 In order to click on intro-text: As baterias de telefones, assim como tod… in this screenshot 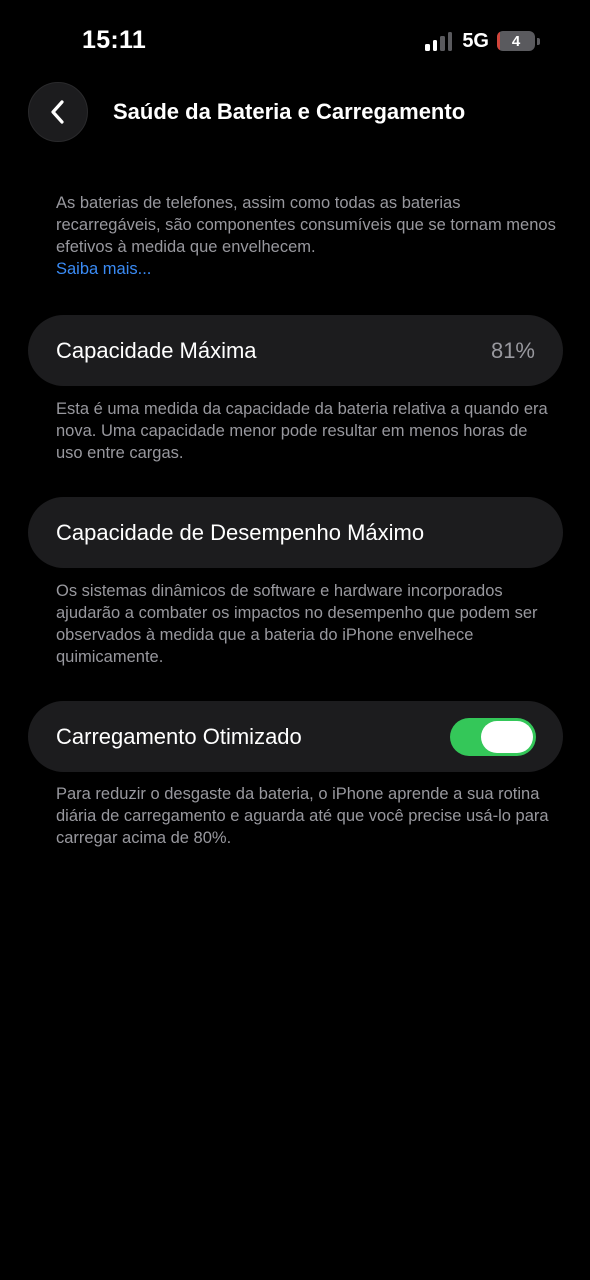, I will do `click(306, 225)`.